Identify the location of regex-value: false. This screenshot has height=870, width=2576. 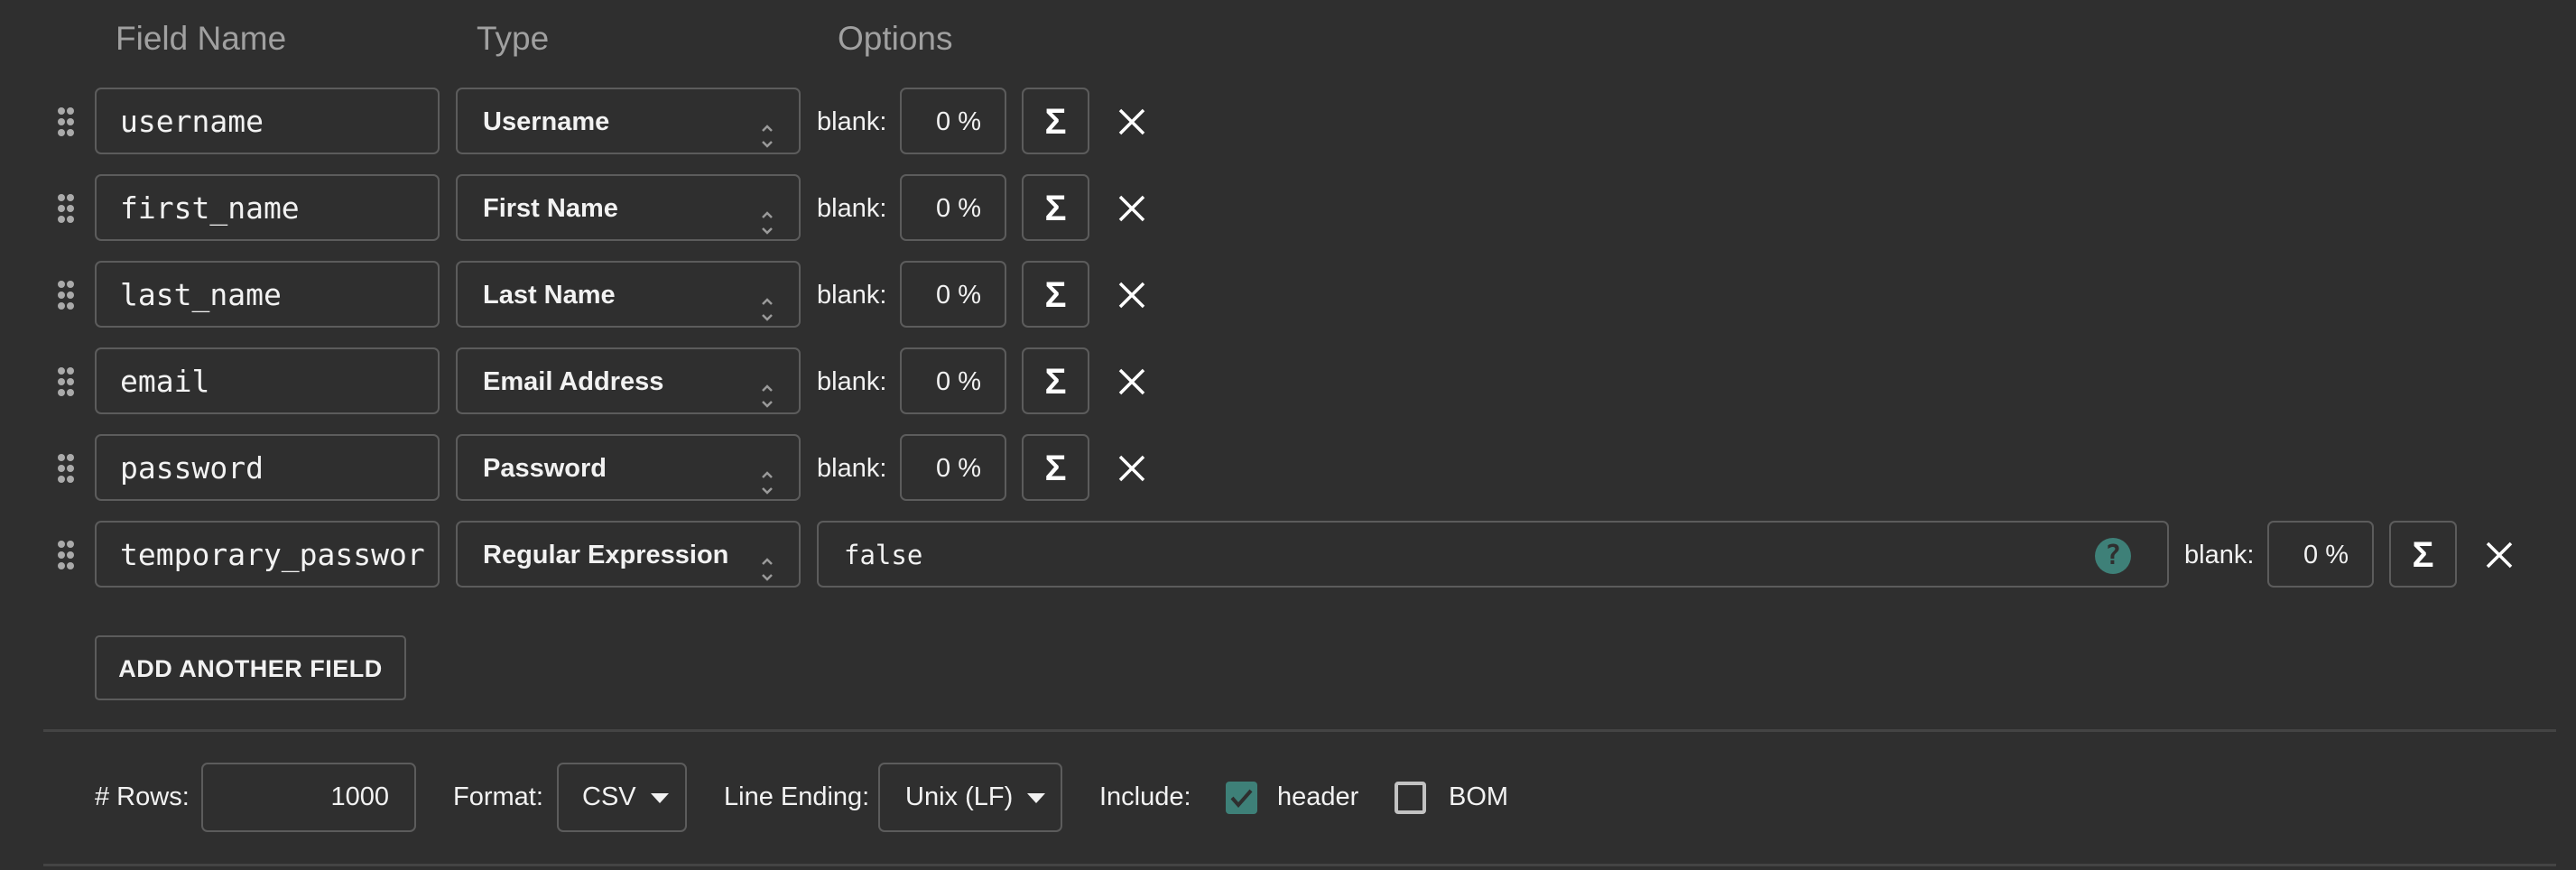
(883, 555).